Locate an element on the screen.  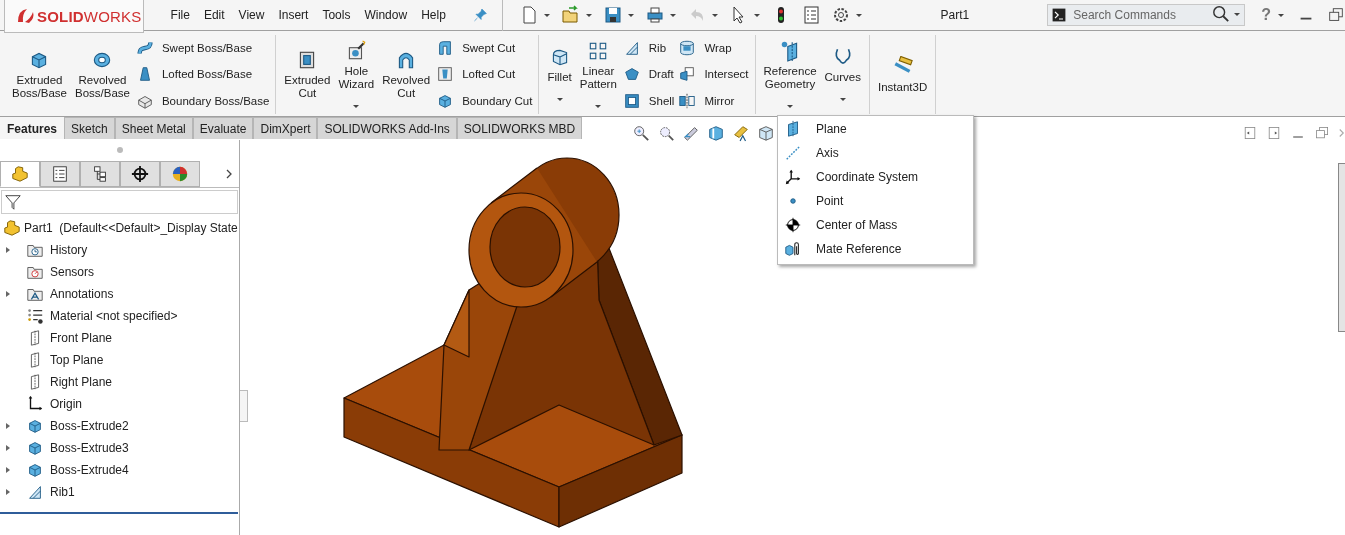
menu-item: Edit is located at coordinates (214, 15).